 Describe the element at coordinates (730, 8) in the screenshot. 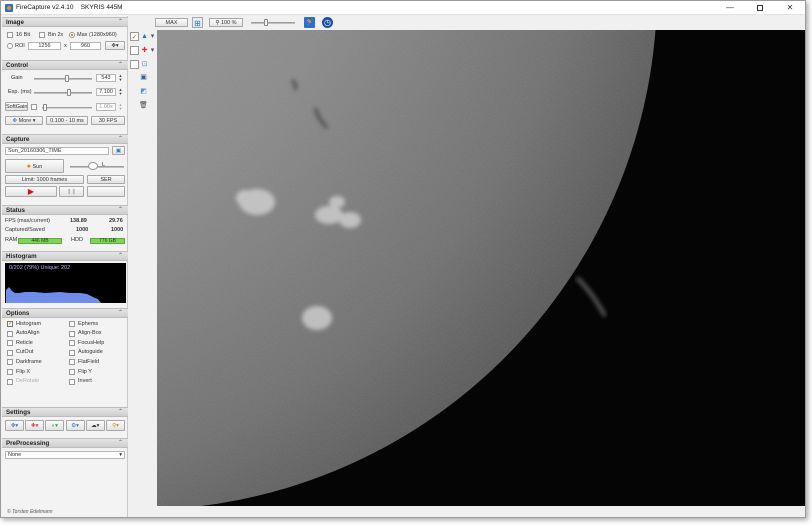

I see `minimize-button: —` at that location.